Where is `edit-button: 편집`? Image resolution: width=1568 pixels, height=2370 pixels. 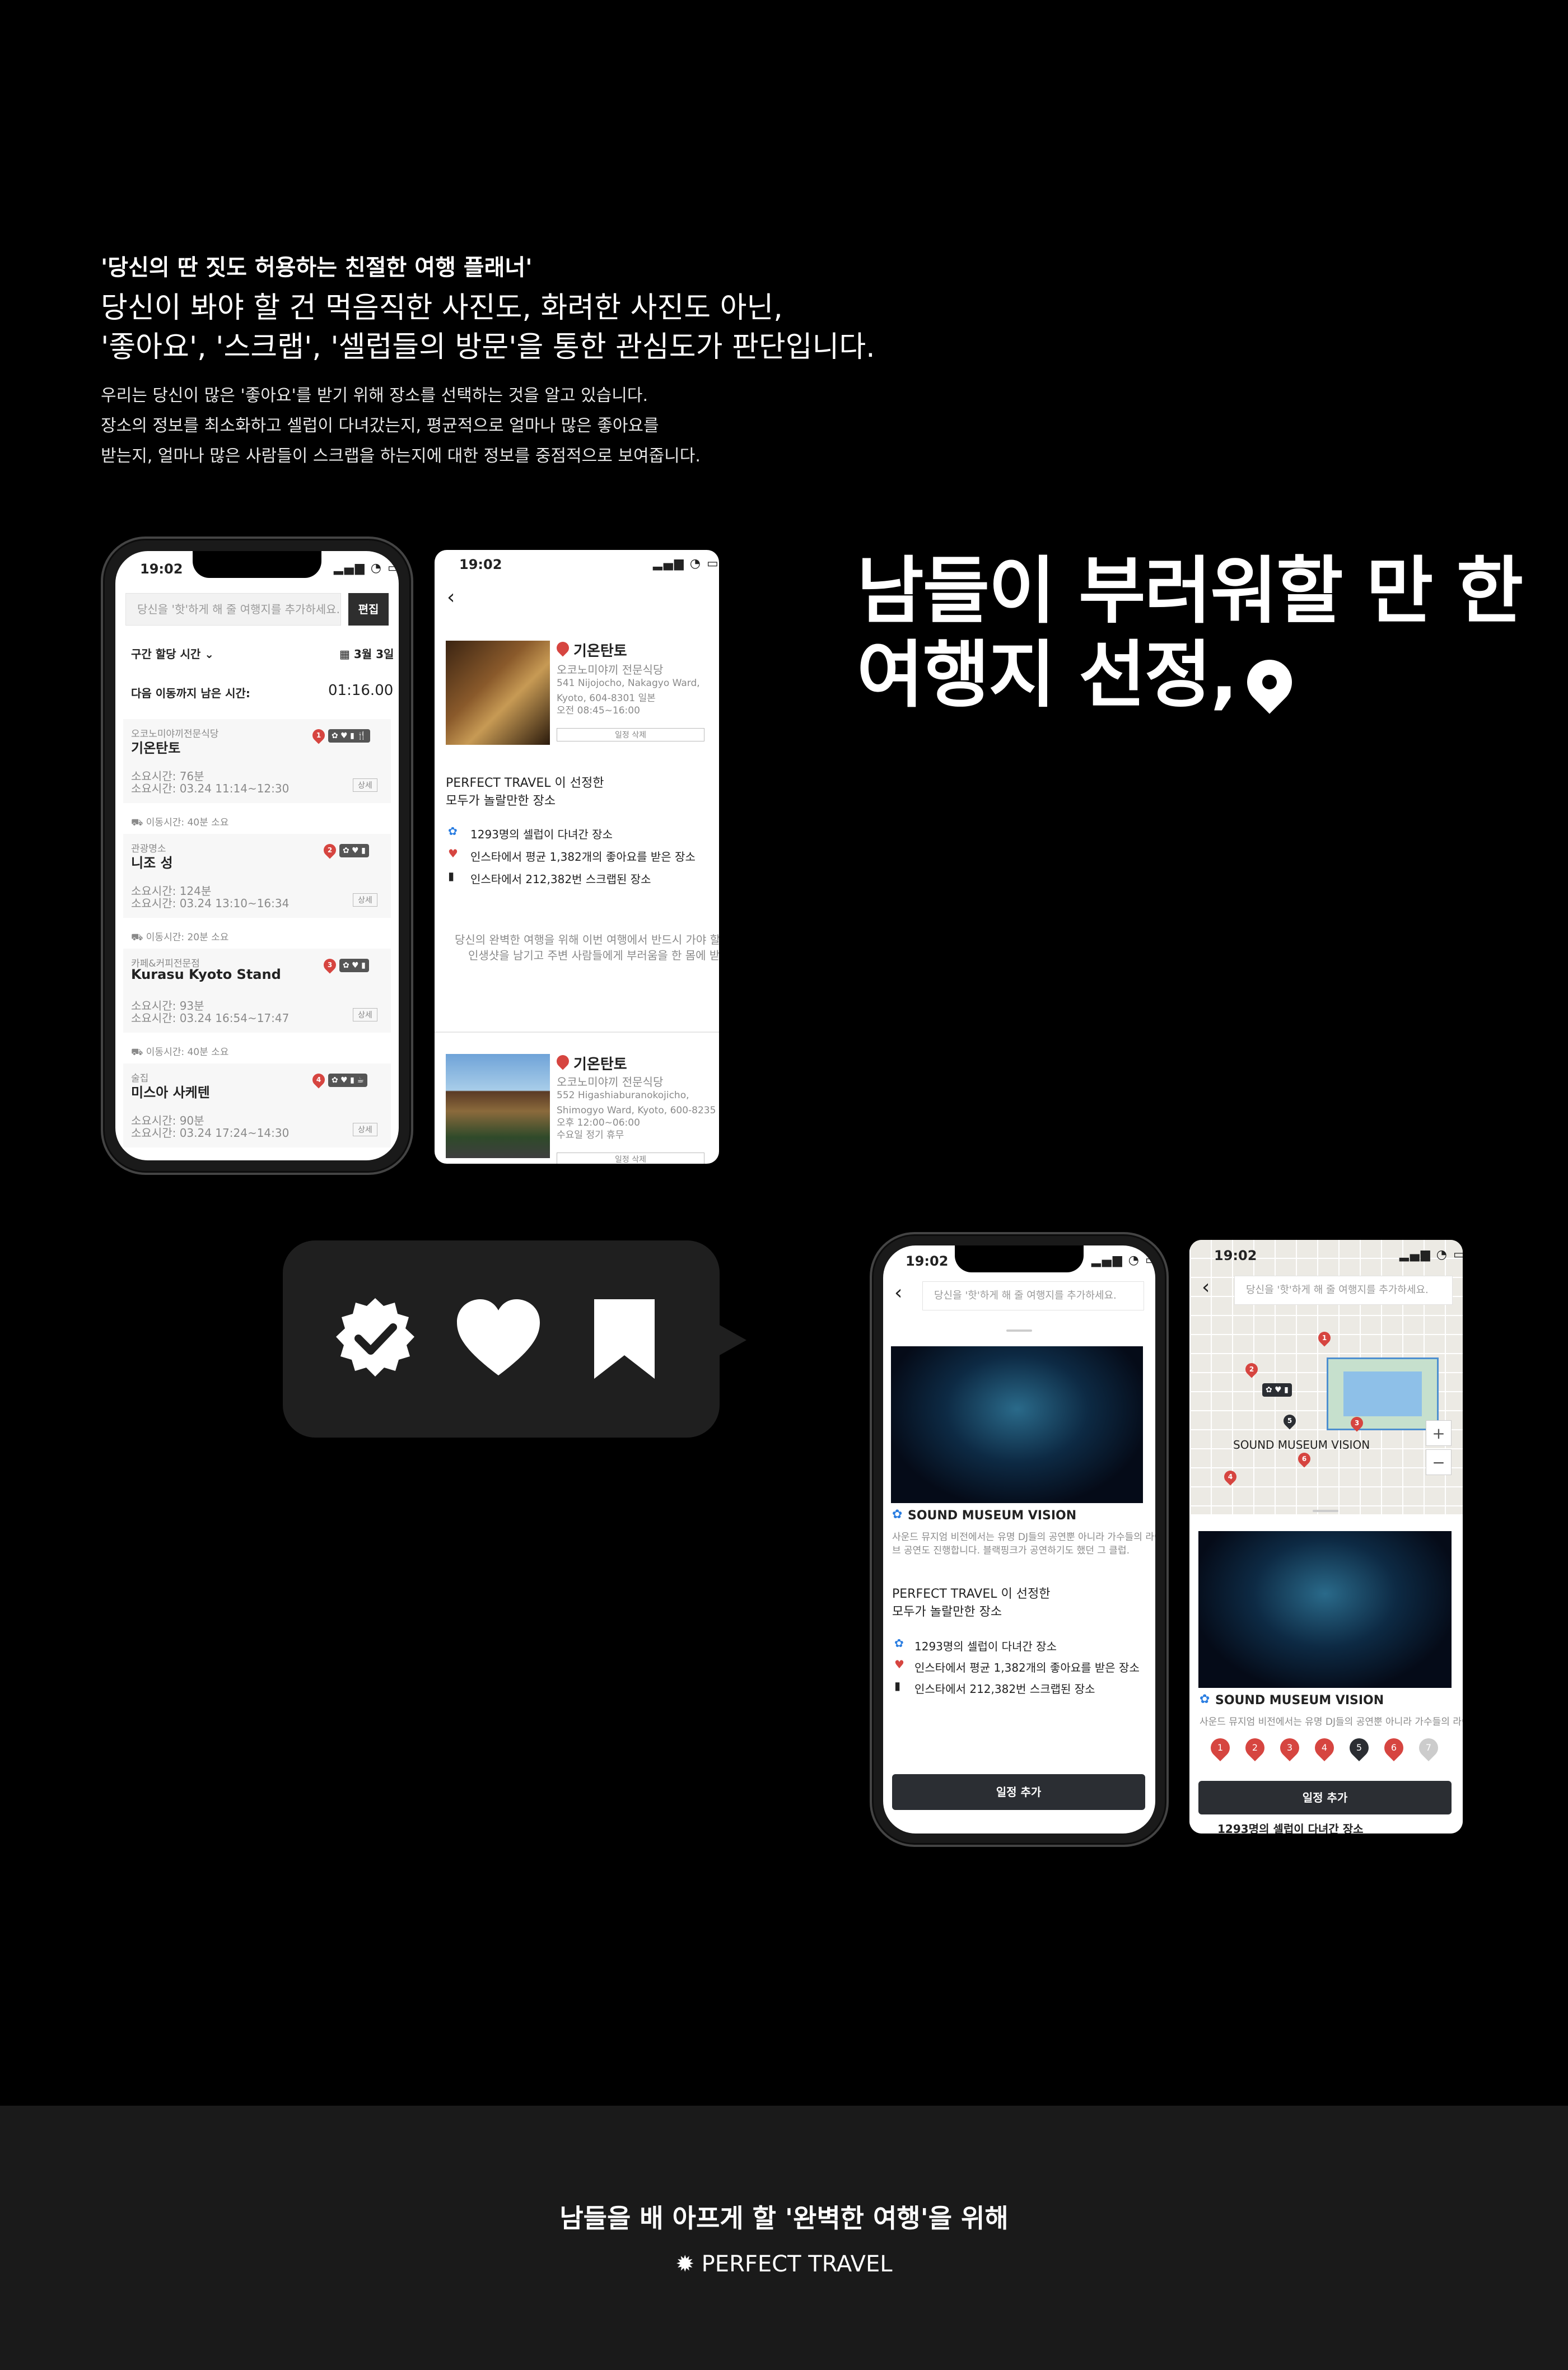
edit-button: 편집 is located at coordinates (369, 609).